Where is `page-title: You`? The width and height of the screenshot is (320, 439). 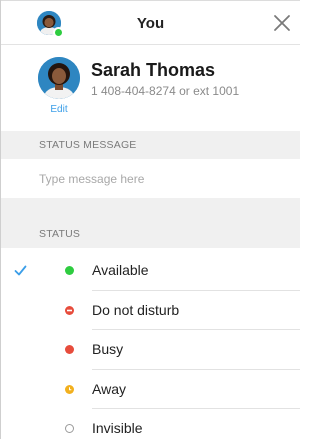
page-title: You is located at coordinates (150, 23).